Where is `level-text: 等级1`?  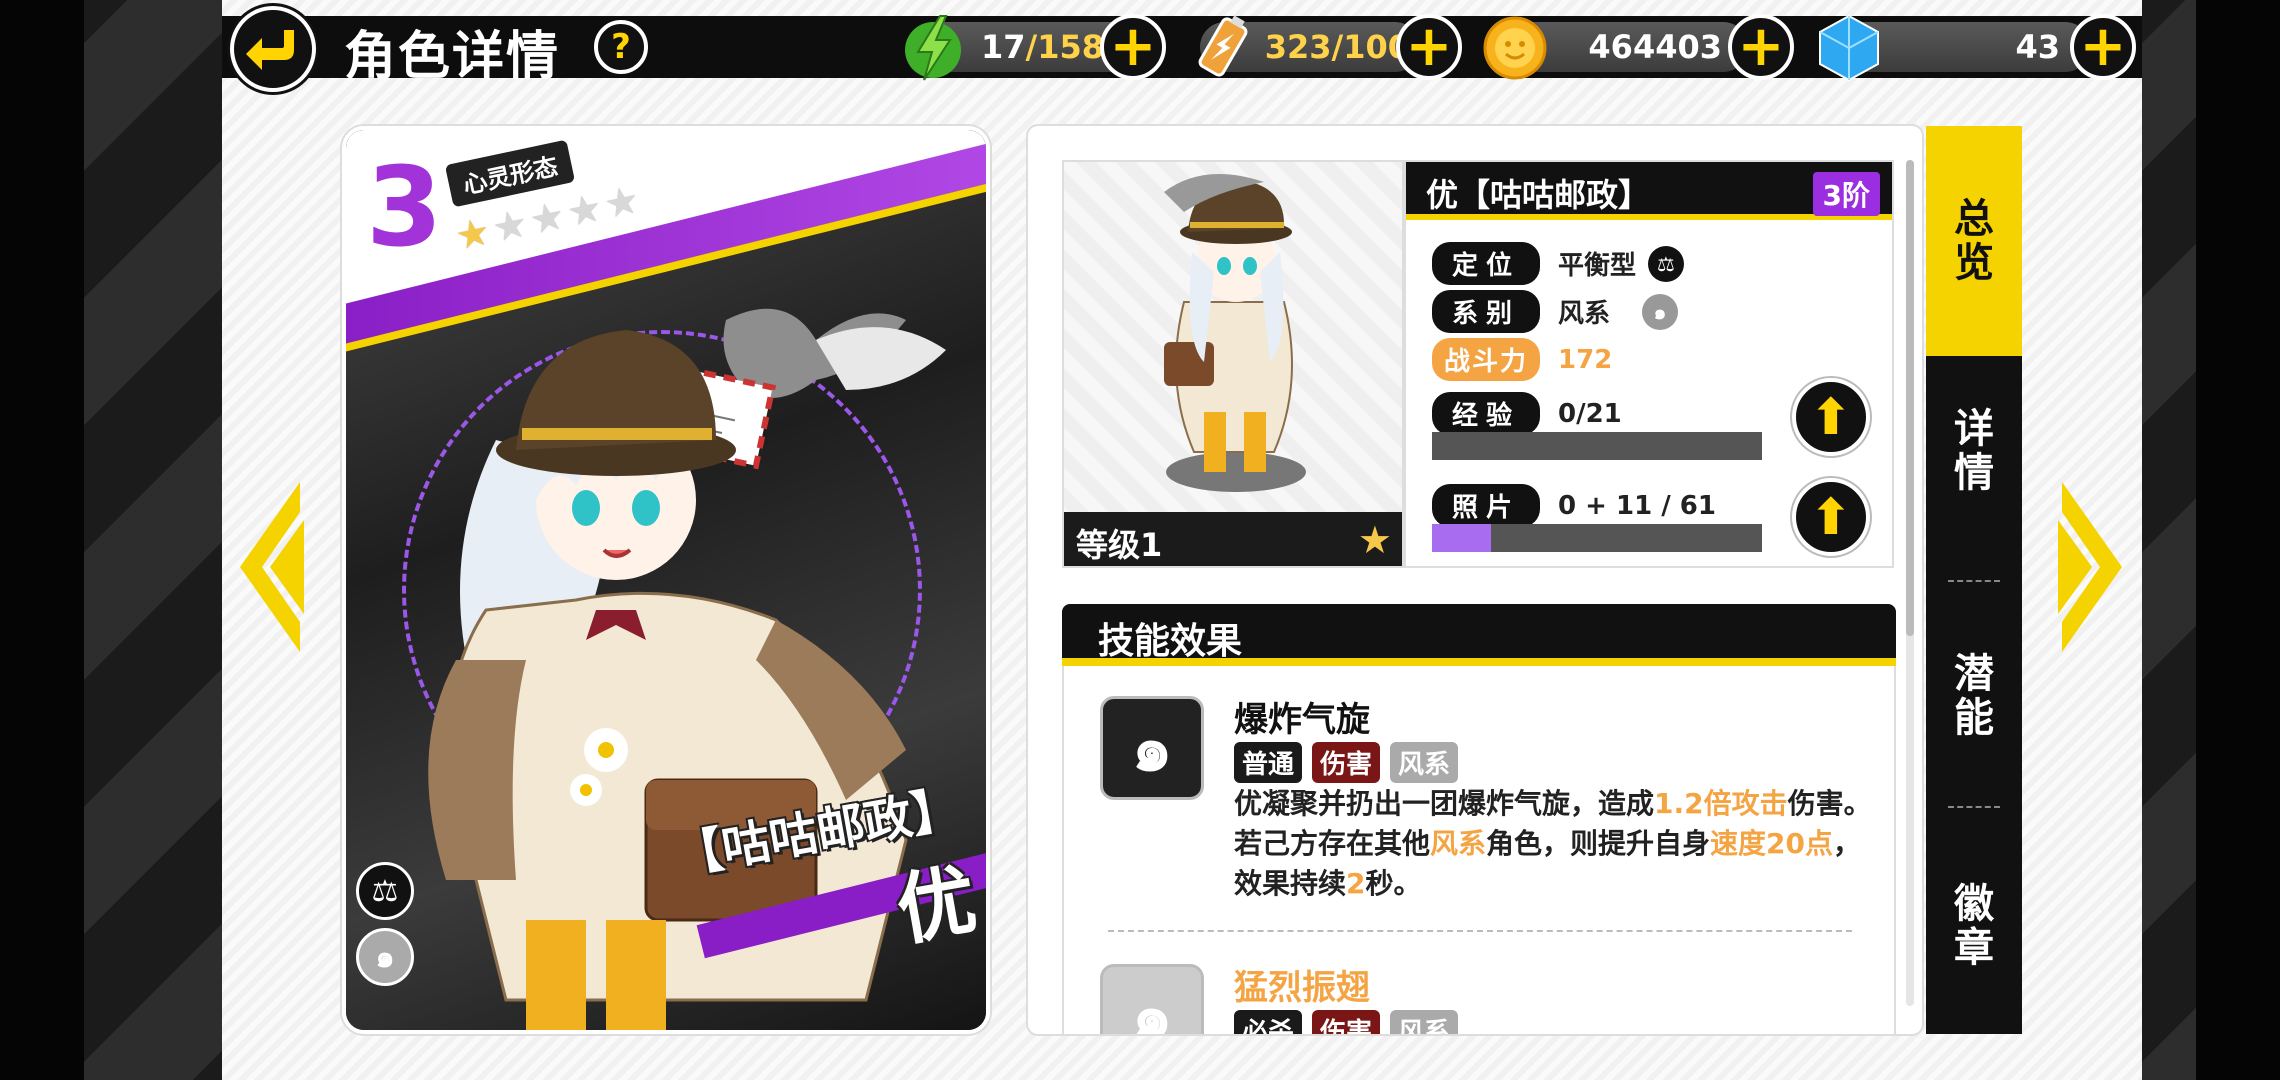
level-text: 等级1 is located at coordinates (1119, 545).